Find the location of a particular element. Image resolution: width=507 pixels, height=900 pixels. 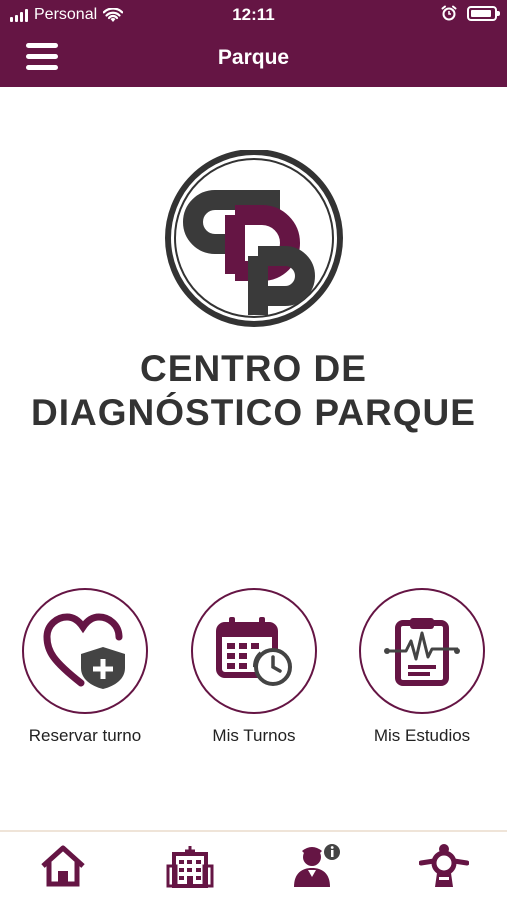

reservar-turno-label: Reservar turno is located at coordinates (85, 735).